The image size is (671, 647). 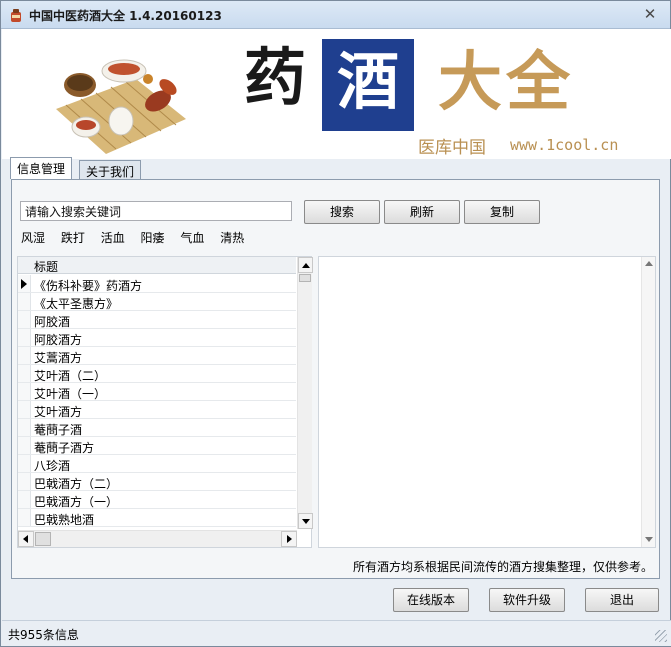 I want to click on row-title: 菴蔄子酒方, so click(x=64, y=448).